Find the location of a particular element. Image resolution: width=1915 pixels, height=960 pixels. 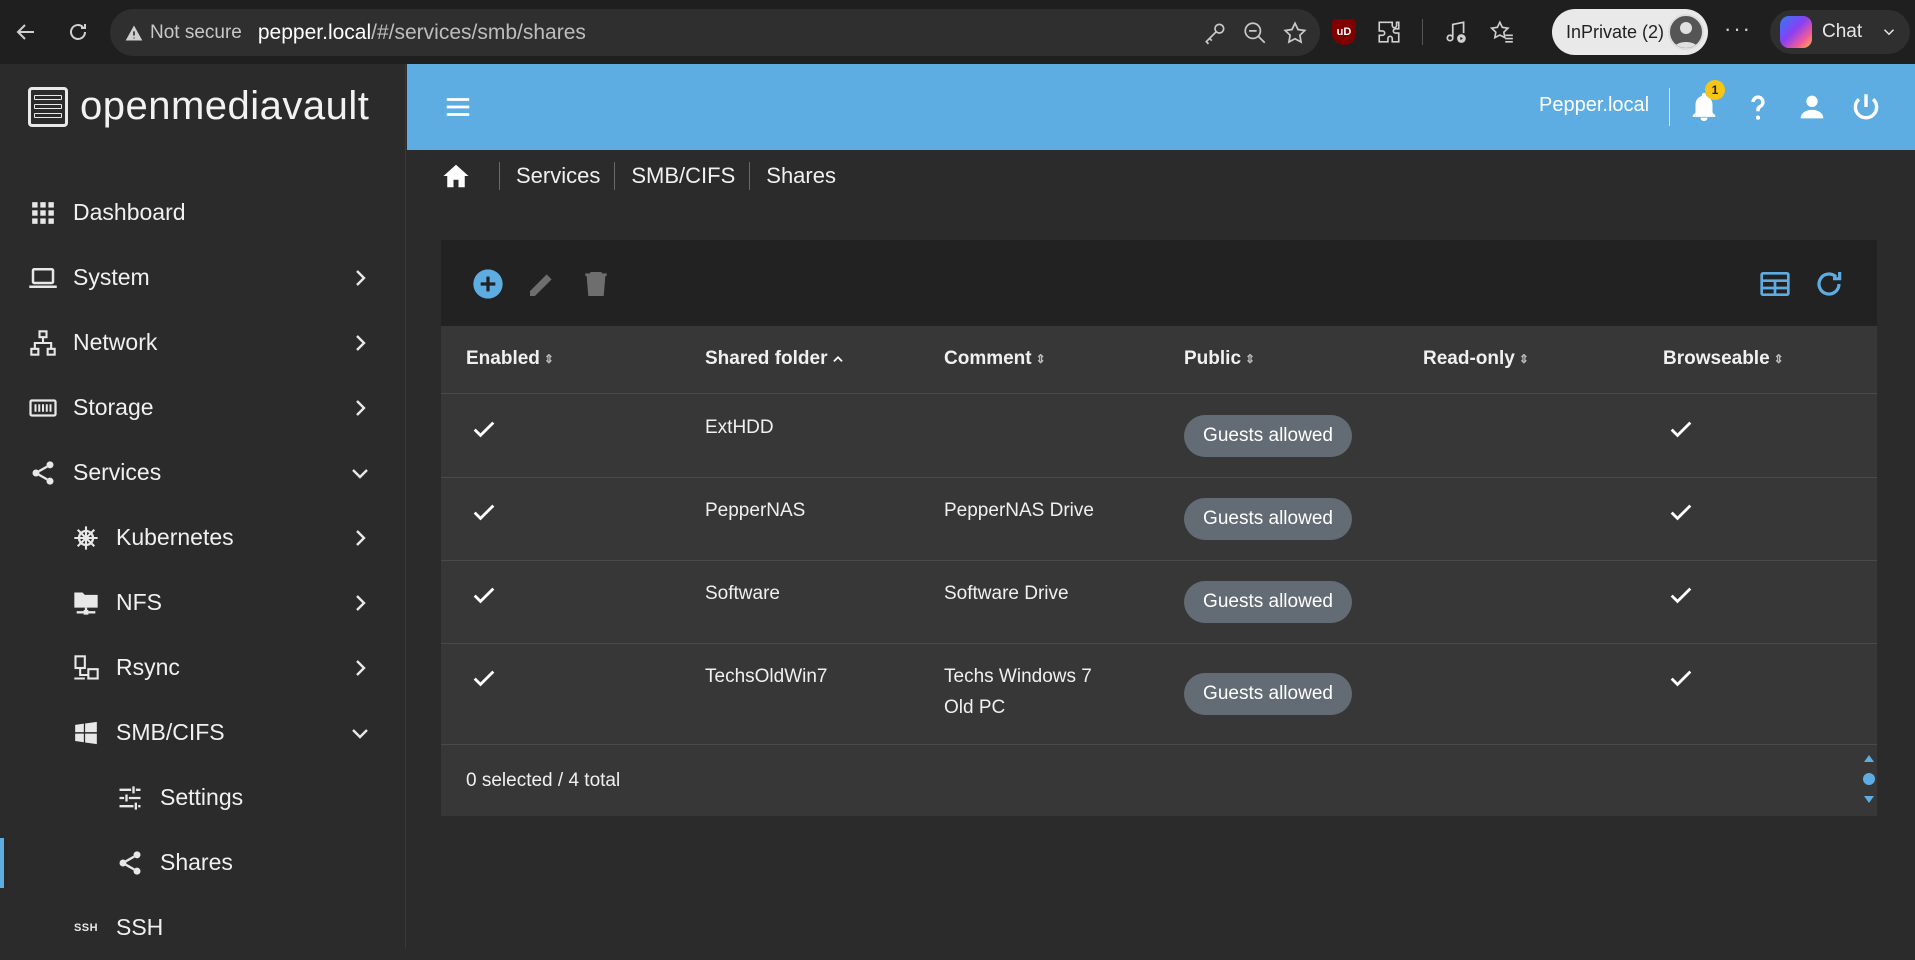

refresh-button is located at coordinates (78, 32).